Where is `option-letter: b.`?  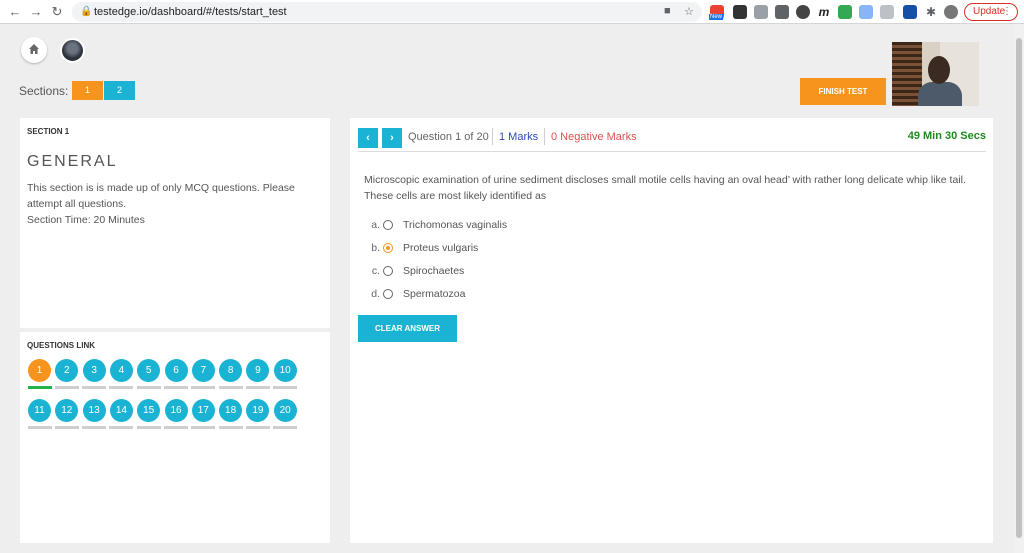 option-letter: b. is located at coordinates (375, 248).